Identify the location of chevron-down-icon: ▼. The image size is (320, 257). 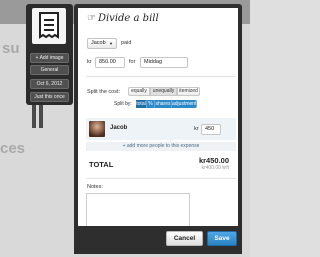
(111, 43).